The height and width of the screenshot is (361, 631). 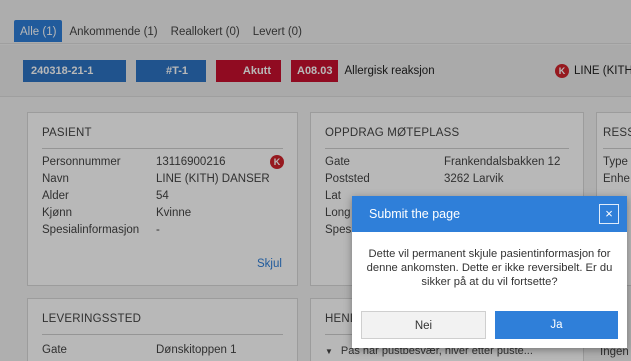 I want to click on confirm-button: Ja, so click(x=556, y=325).